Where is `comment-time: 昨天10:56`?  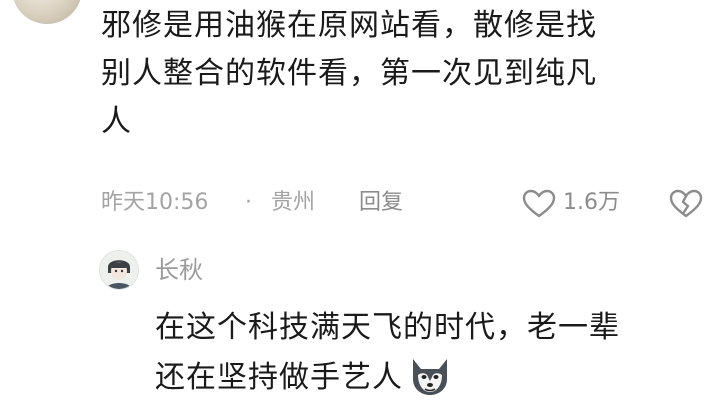
comment-time: 昨天10:56 is located at coordinates (155, 202).